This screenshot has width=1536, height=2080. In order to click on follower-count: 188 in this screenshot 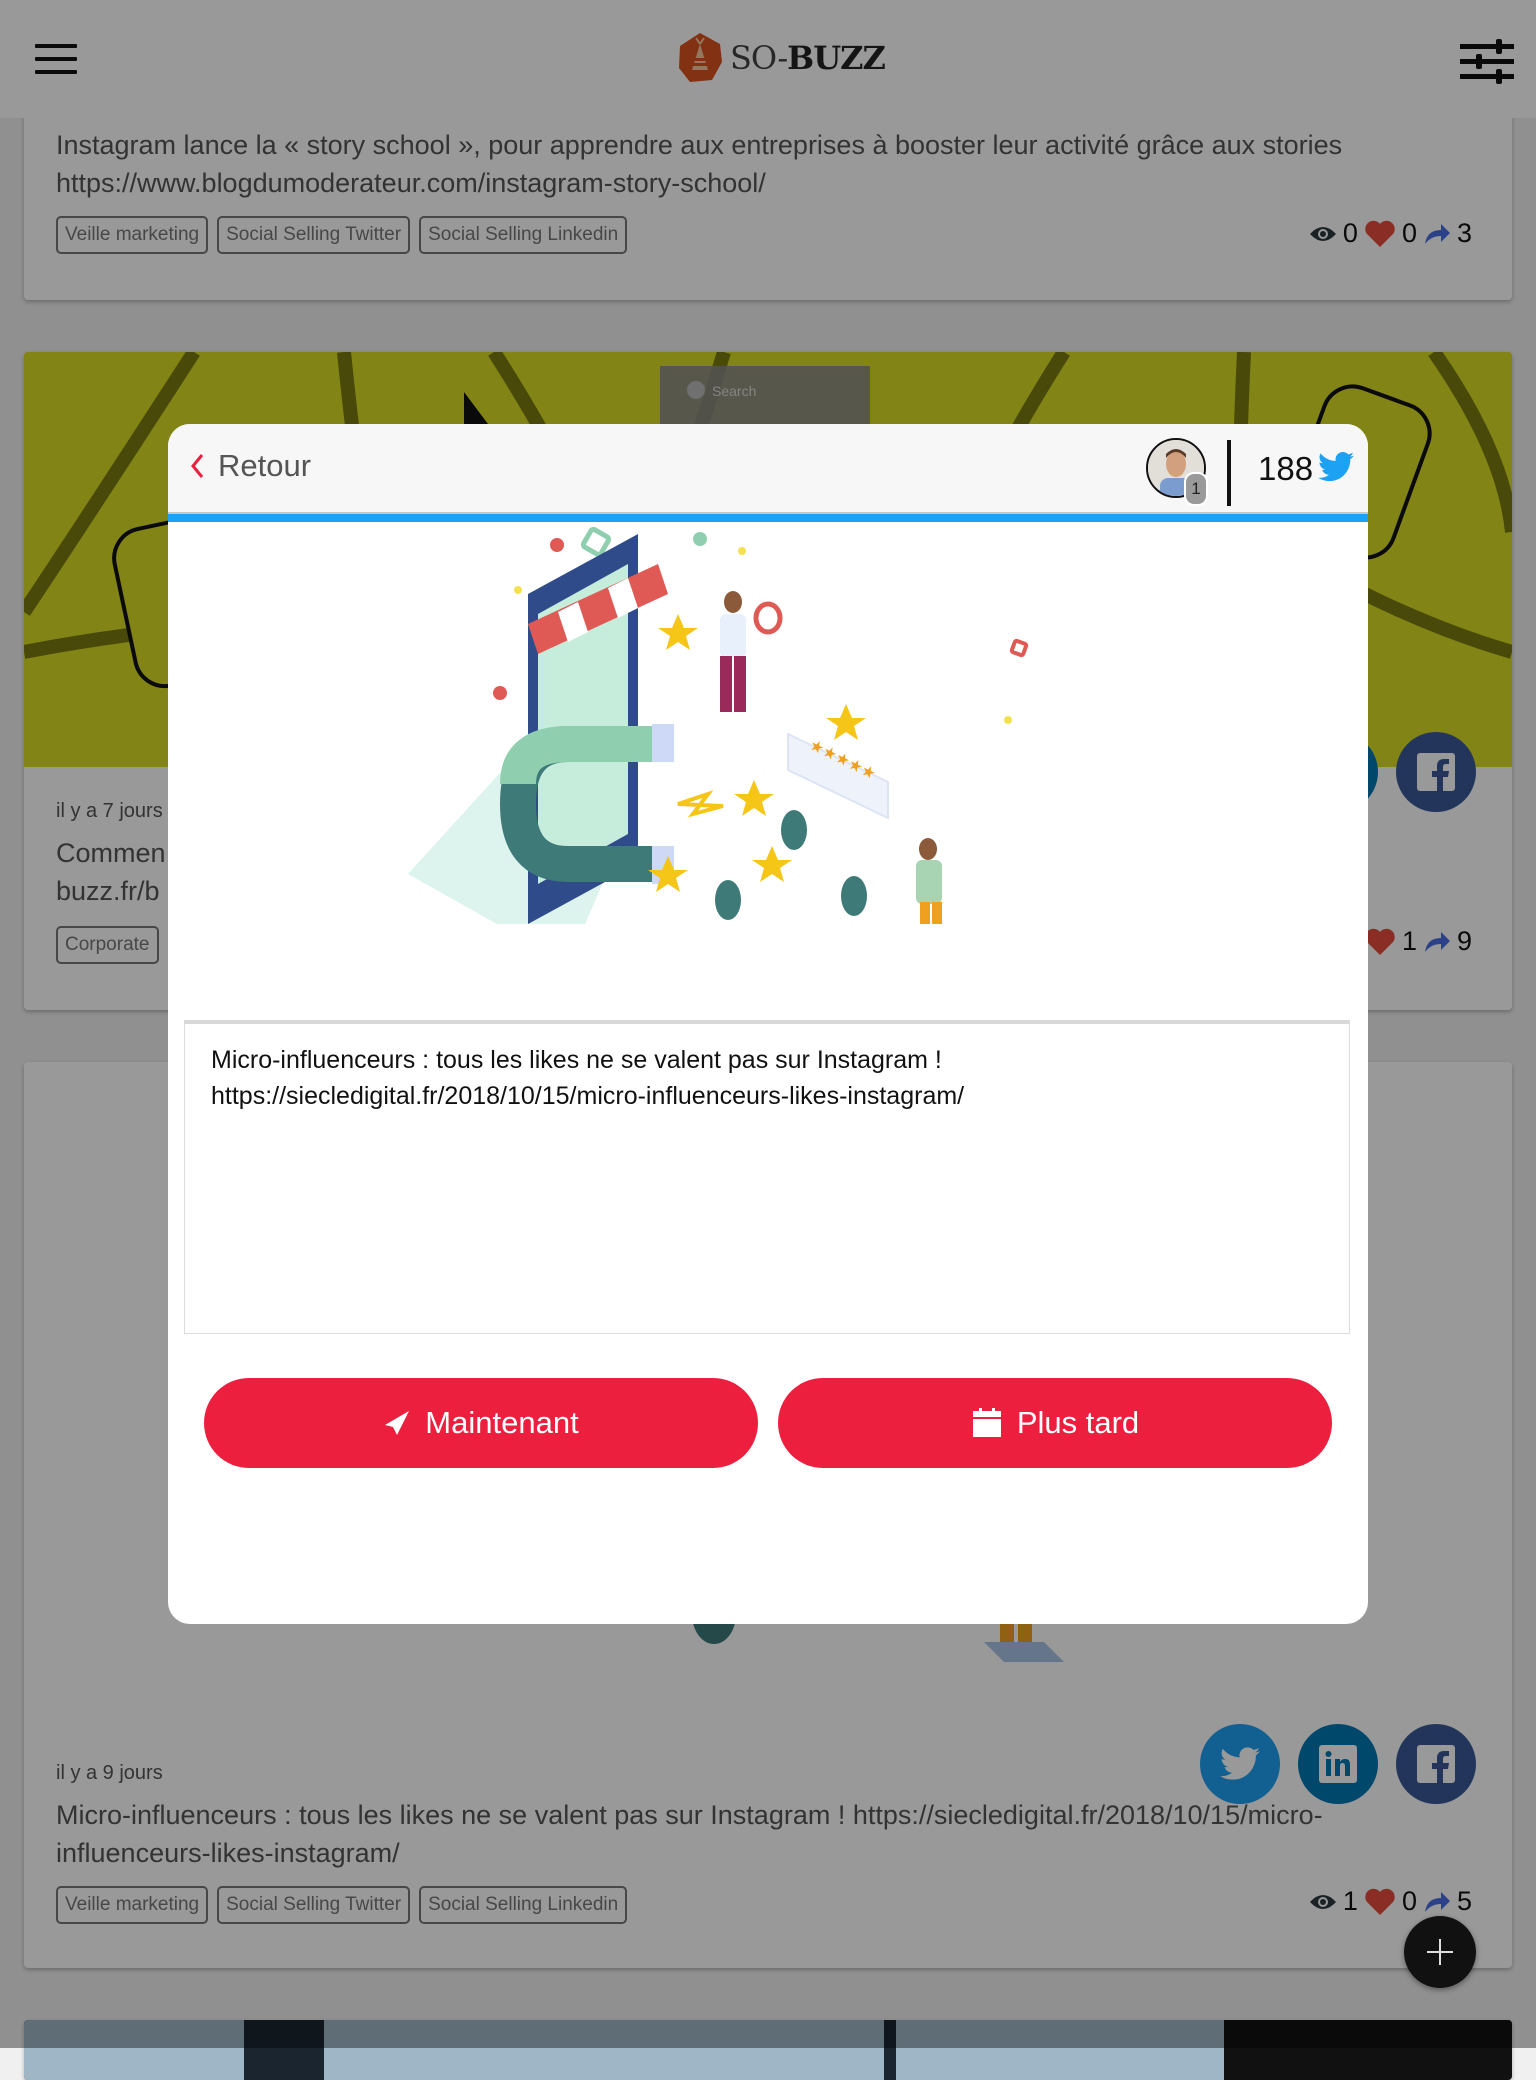, I will do `click(1286, 468)`.